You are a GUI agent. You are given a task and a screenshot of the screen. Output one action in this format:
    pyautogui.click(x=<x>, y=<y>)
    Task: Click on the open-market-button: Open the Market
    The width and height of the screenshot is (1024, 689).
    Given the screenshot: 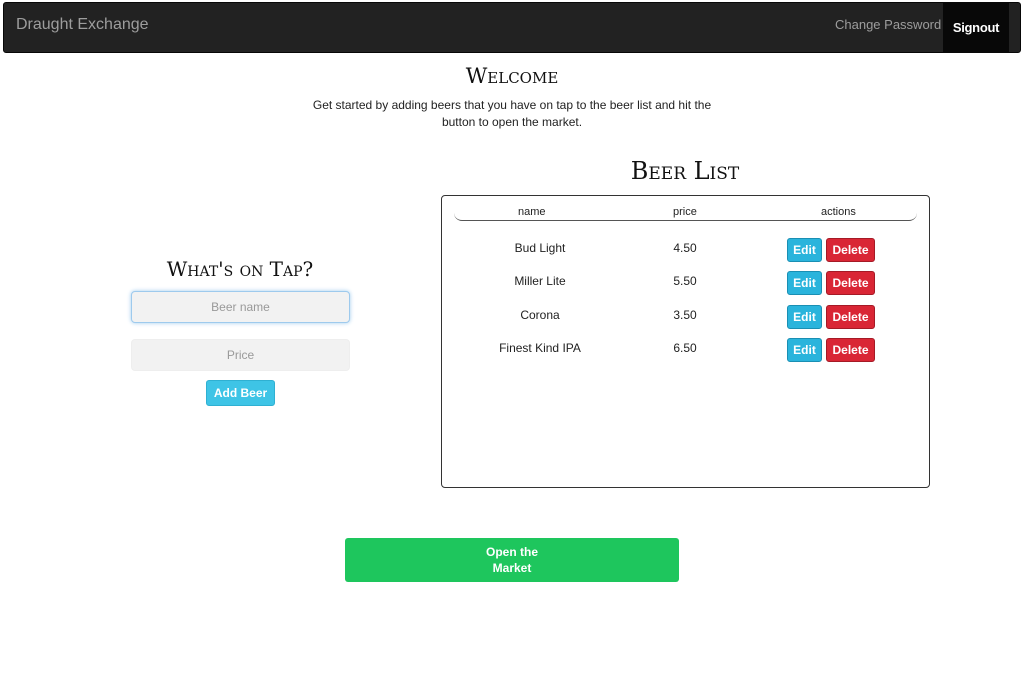 What is the action you would take?
    pyautogui.click(x=512, y=560)
    